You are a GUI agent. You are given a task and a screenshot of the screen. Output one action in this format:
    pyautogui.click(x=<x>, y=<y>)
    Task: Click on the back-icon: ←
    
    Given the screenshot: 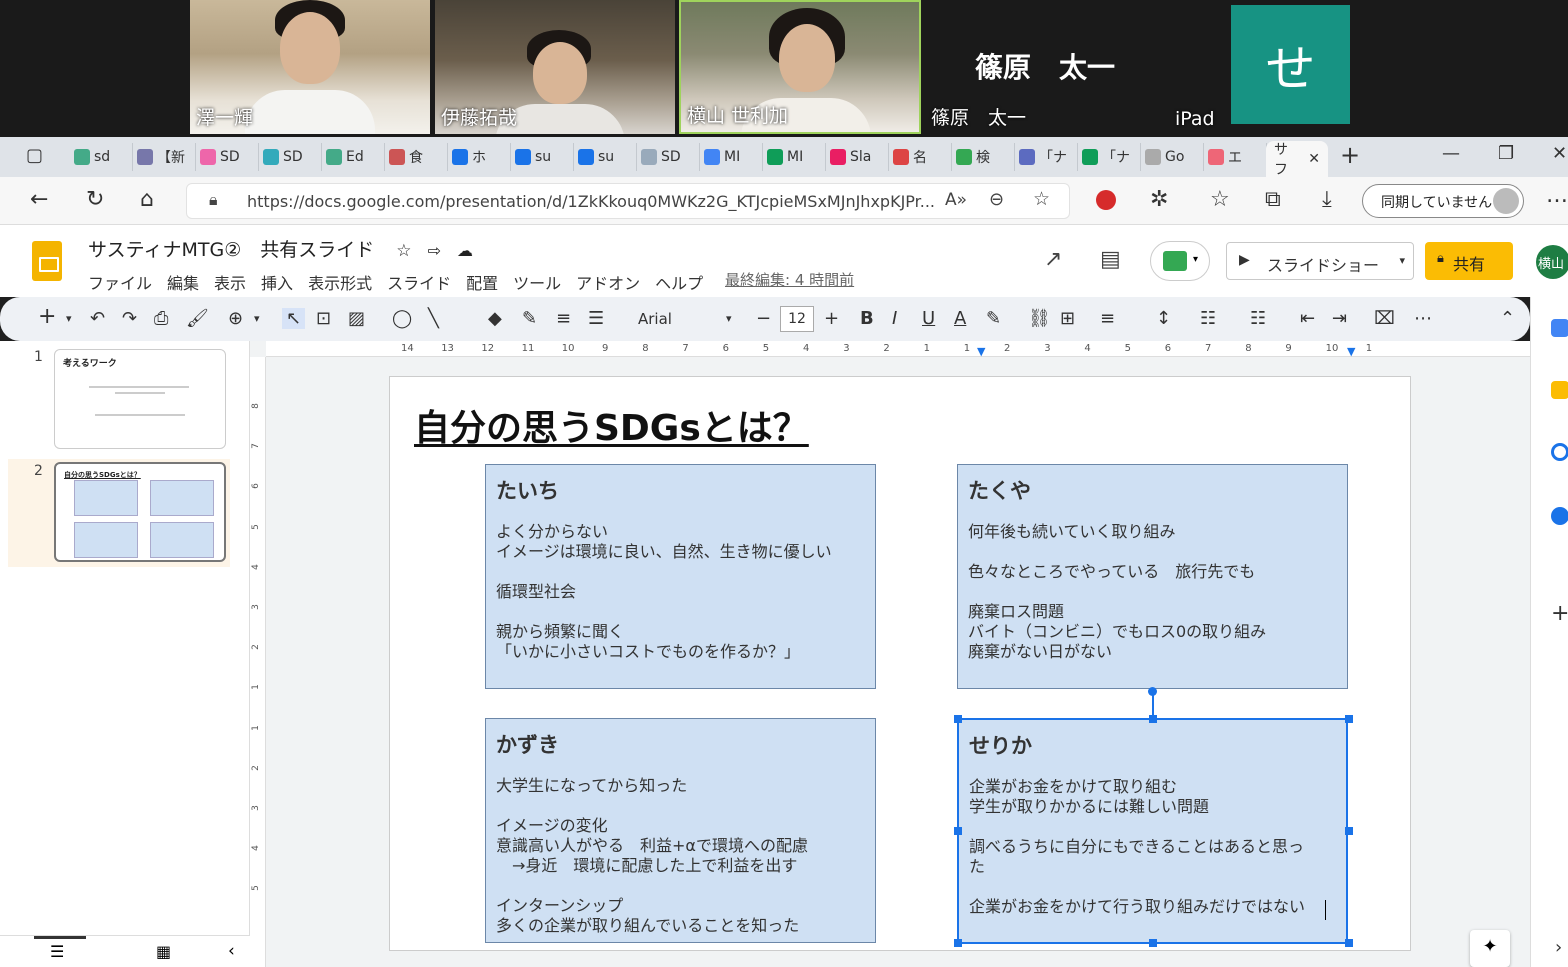 What is the action you would take?
    pyautogui.click(x=39, y=199)
    